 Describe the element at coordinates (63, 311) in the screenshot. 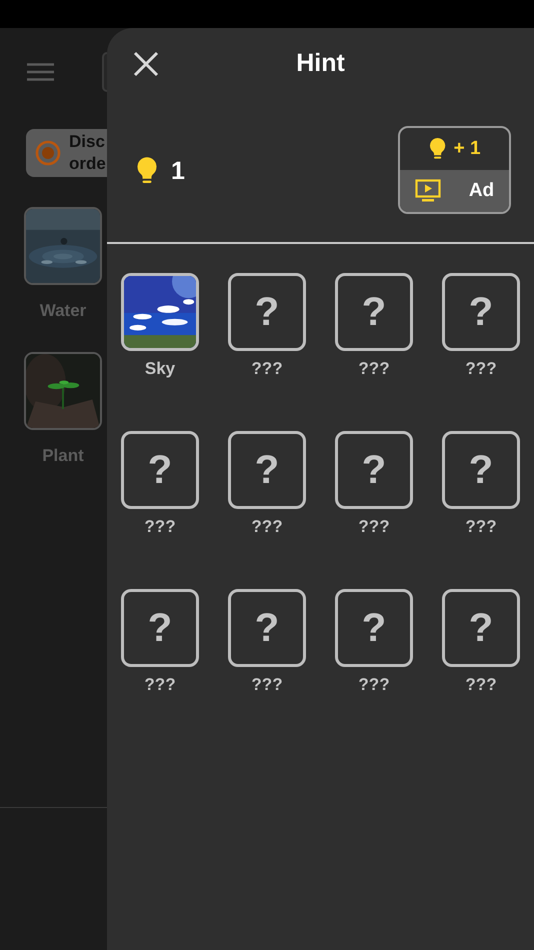

I see `item-label: Water` at that location.